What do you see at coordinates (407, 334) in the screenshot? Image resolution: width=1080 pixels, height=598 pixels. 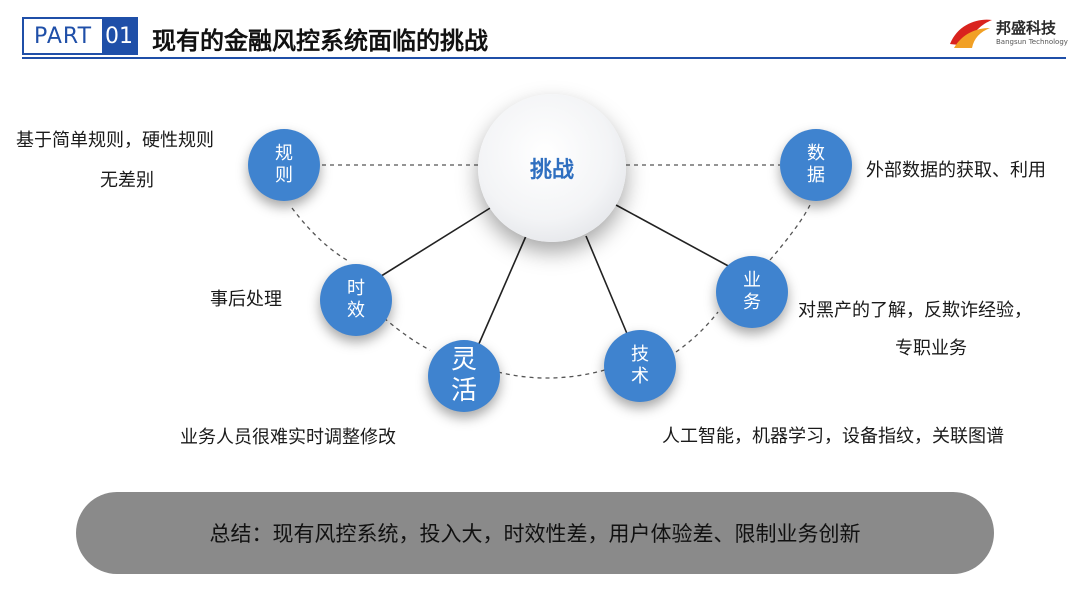 I see `connector-timeliness-flexible` at bounding box center [407, 334].